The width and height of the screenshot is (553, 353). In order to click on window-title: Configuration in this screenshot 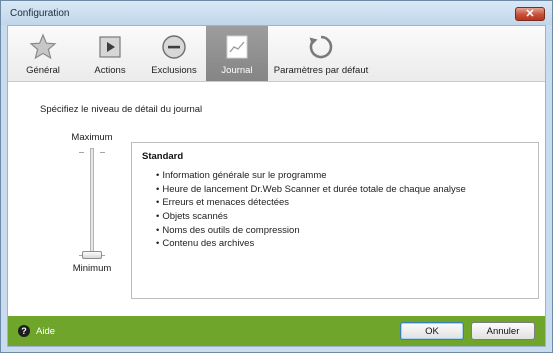, I will do `click(40, 13)`.